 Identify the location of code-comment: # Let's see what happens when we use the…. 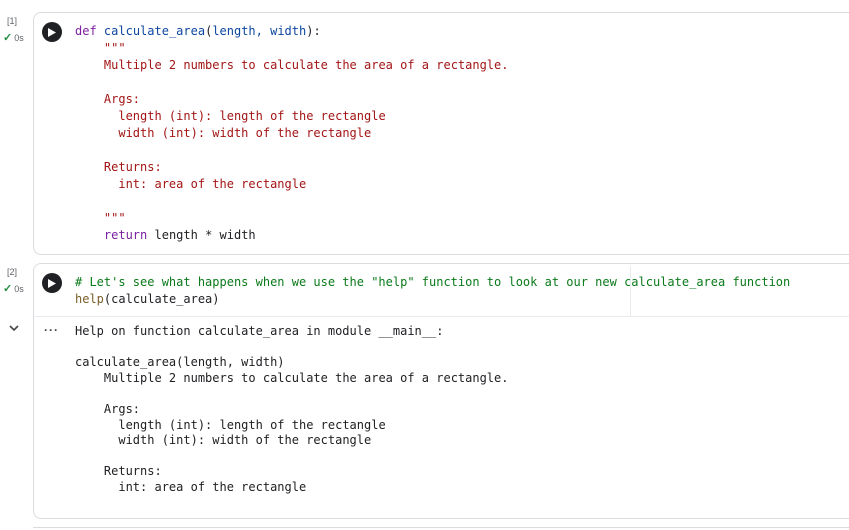
(433, 282).